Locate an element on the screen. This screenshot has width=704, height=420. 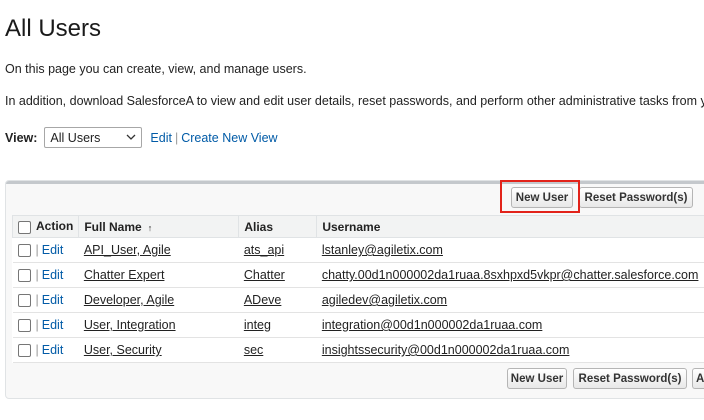
row-full-name: Developer, Agile is located at coordinates (129, 300).